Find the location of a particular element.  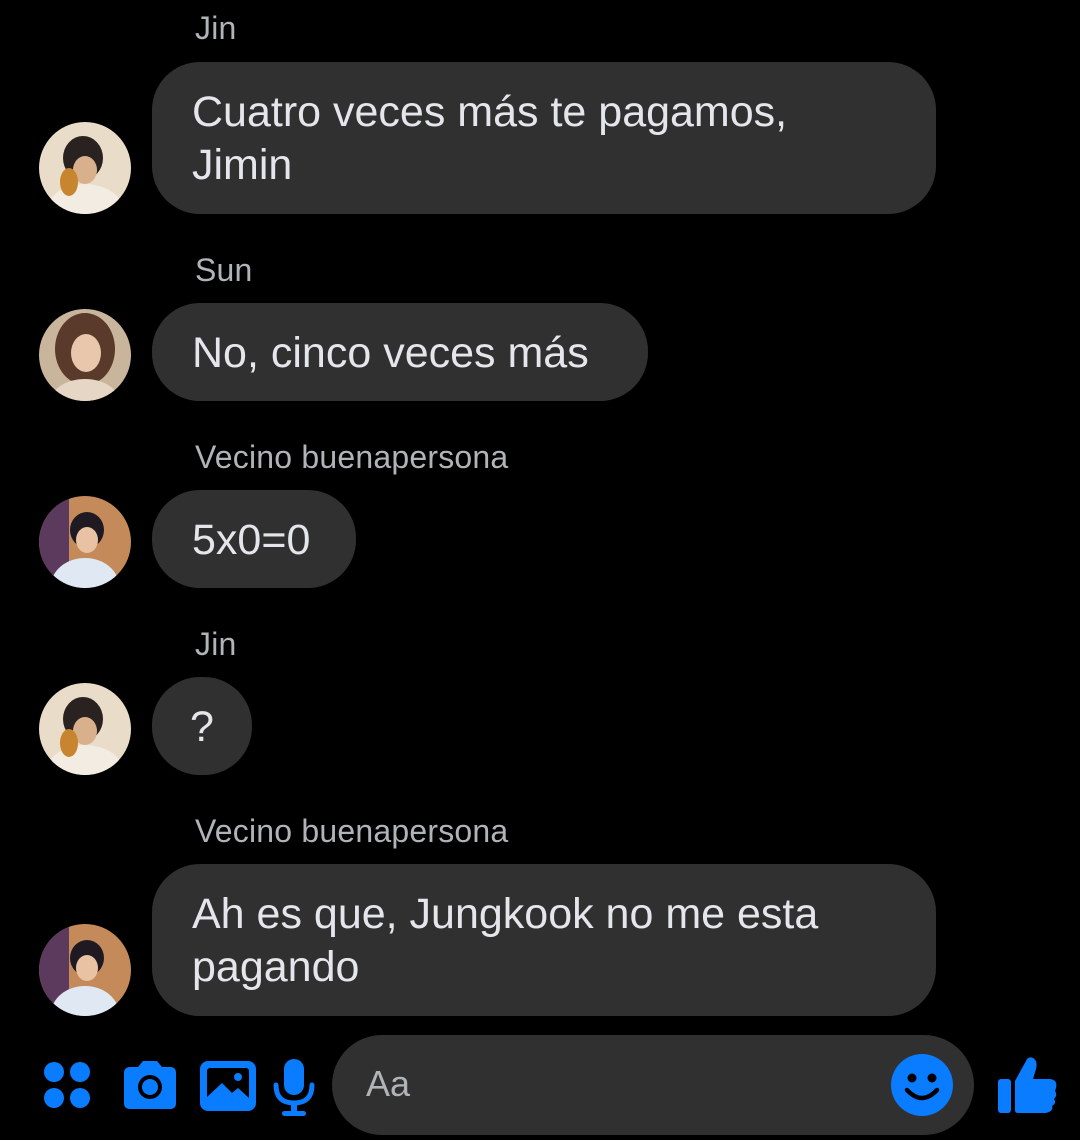

microphone-icon is located at coordinates (294, 1087).